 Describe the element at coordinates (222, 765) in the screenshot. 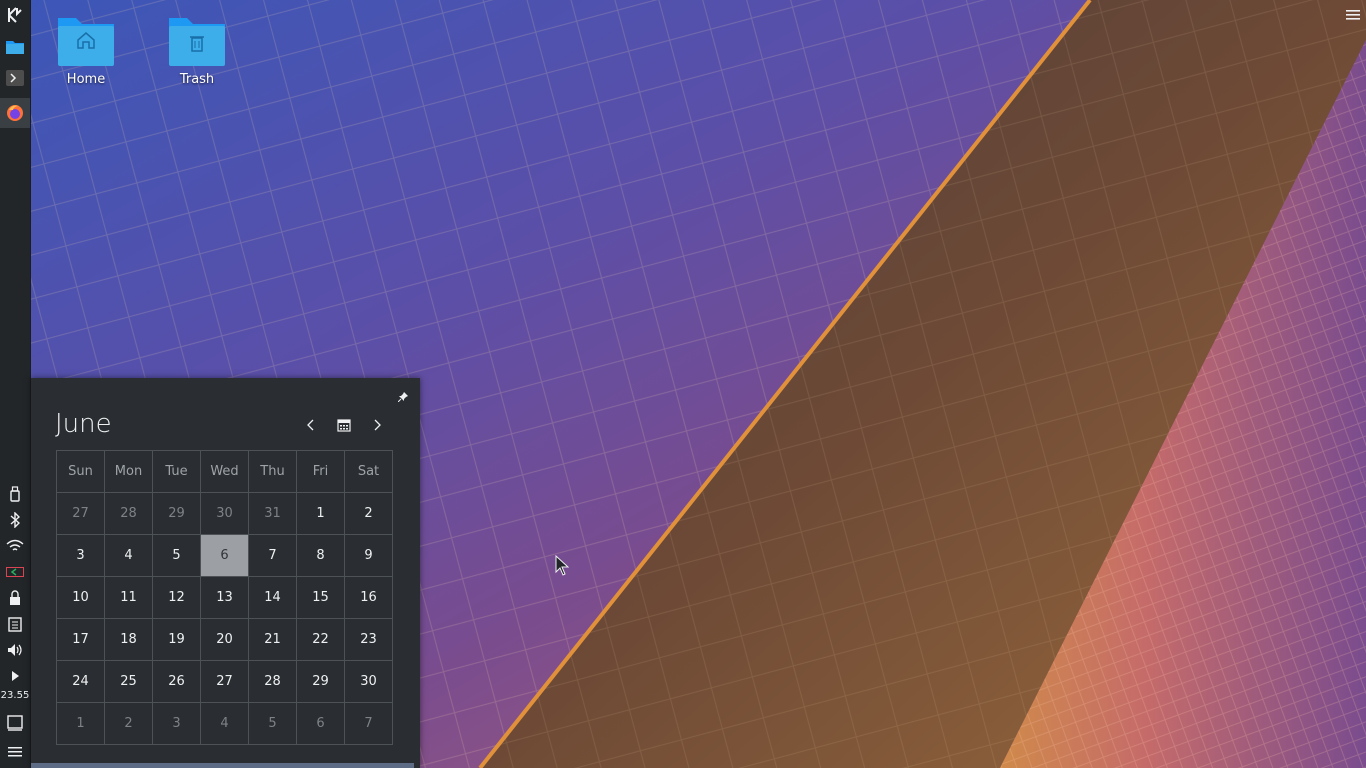

I see `popup-bottom-edge` at that location.